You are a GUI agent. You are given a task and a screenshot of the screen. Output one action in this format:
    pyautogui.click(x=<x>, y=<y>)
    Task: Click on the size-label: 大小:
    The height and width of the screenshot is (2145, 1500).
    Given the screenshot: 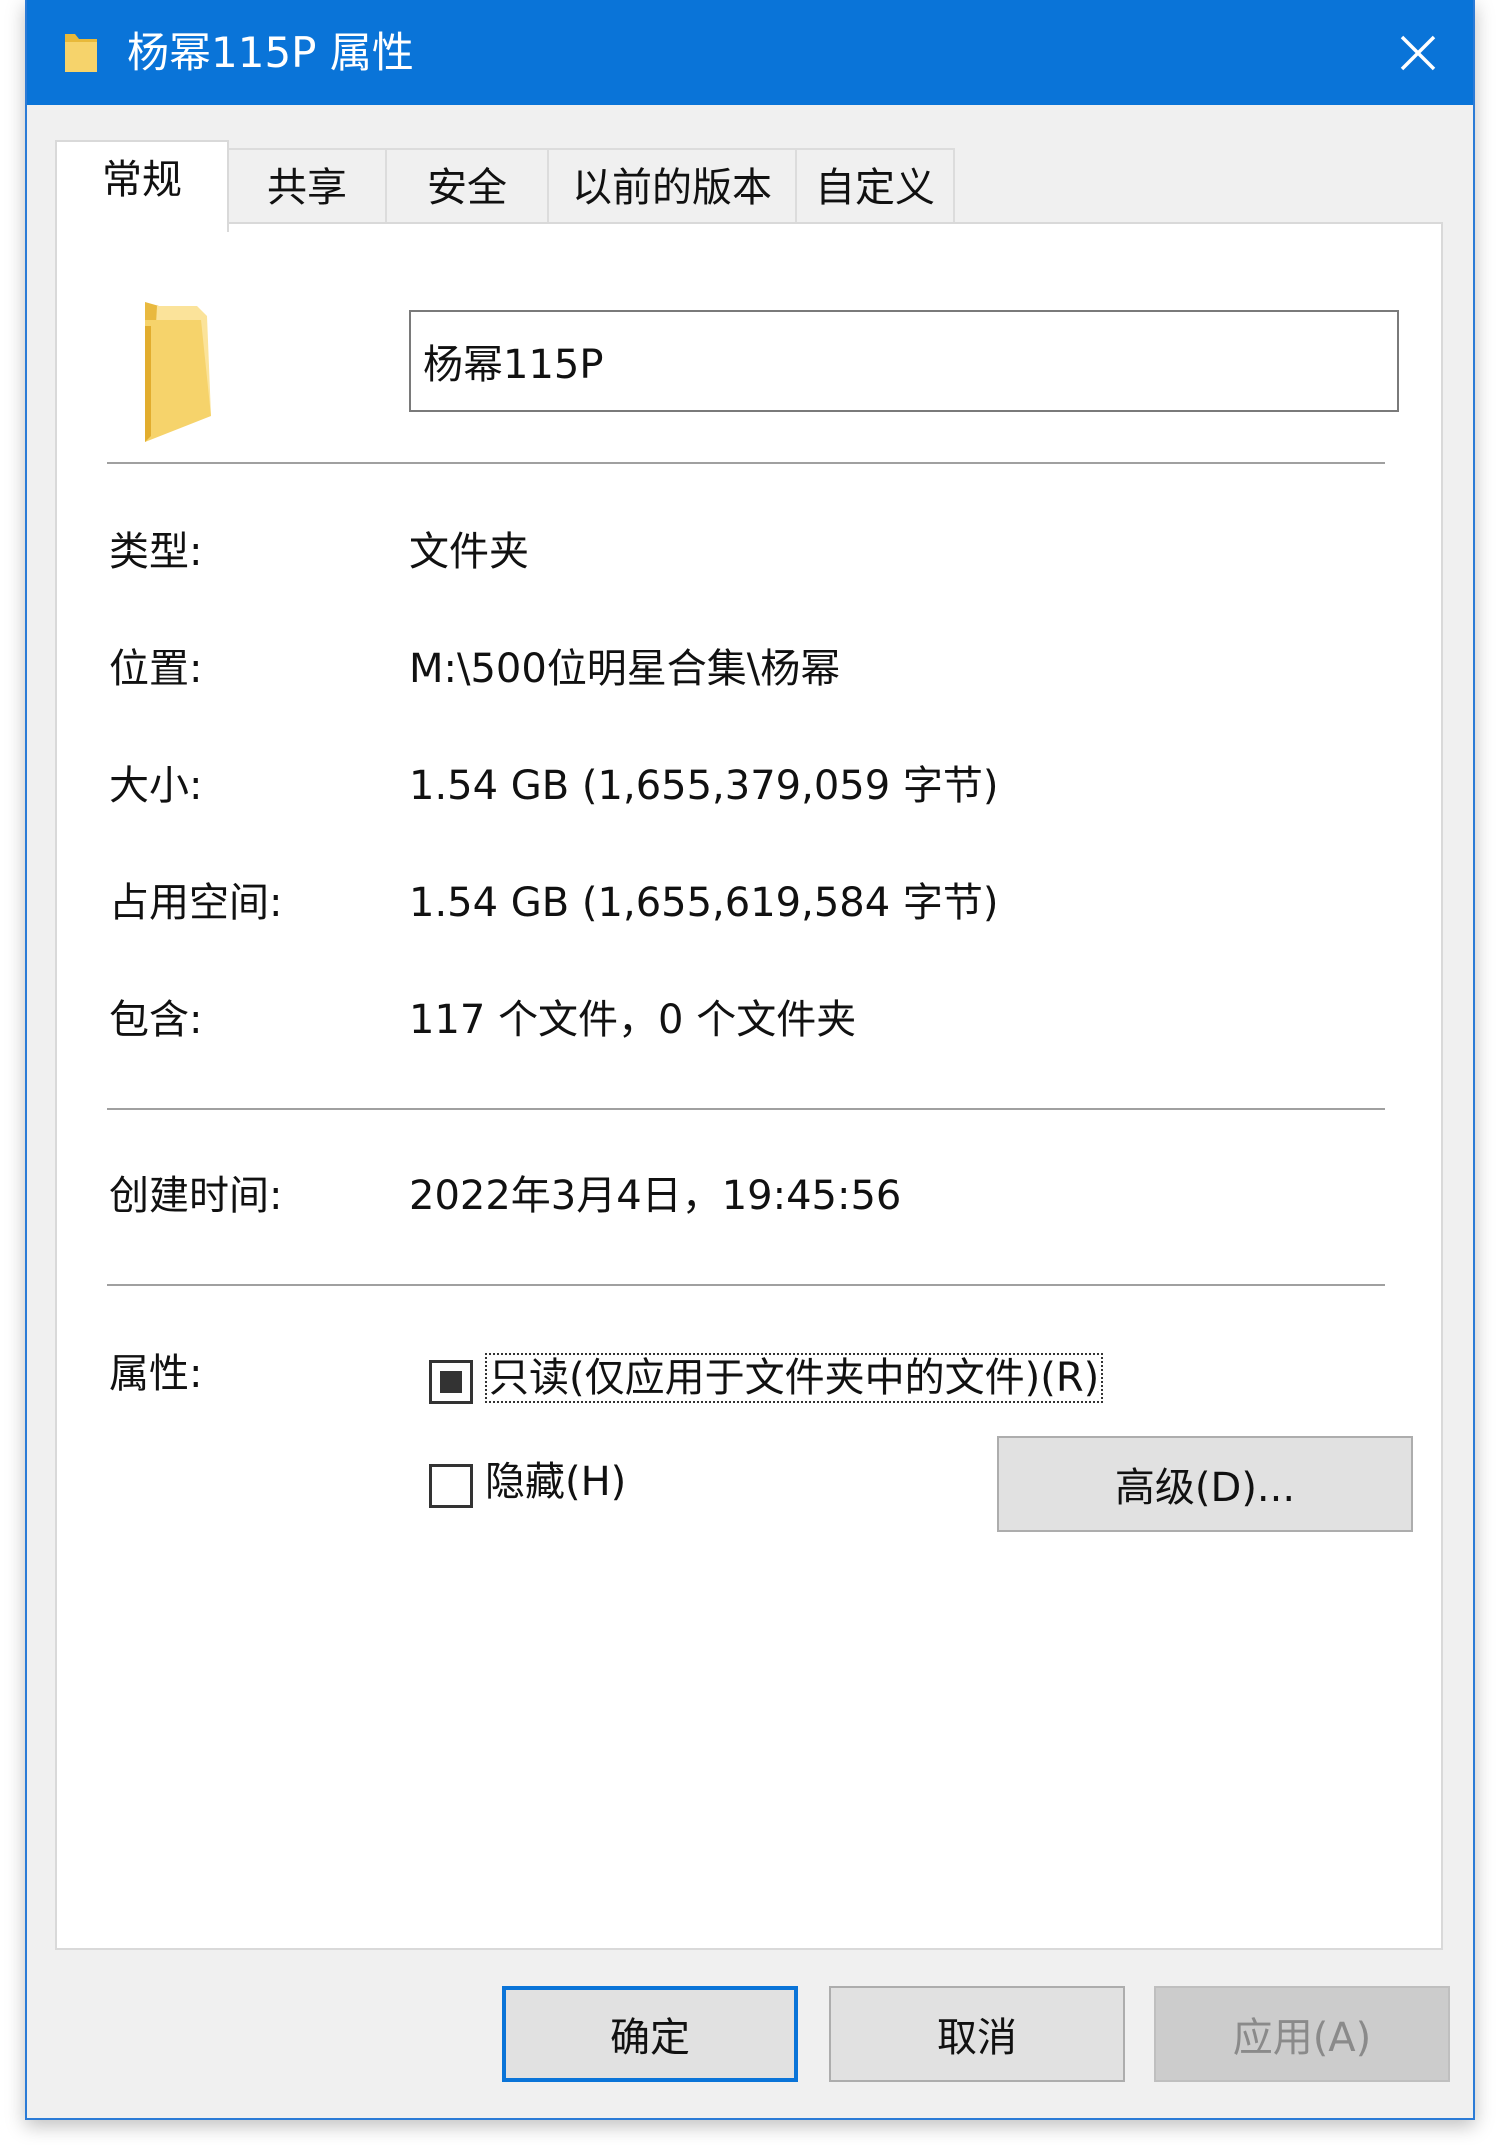 What is the action you would take?
    pyautogui.click(x=156, y=786)
    